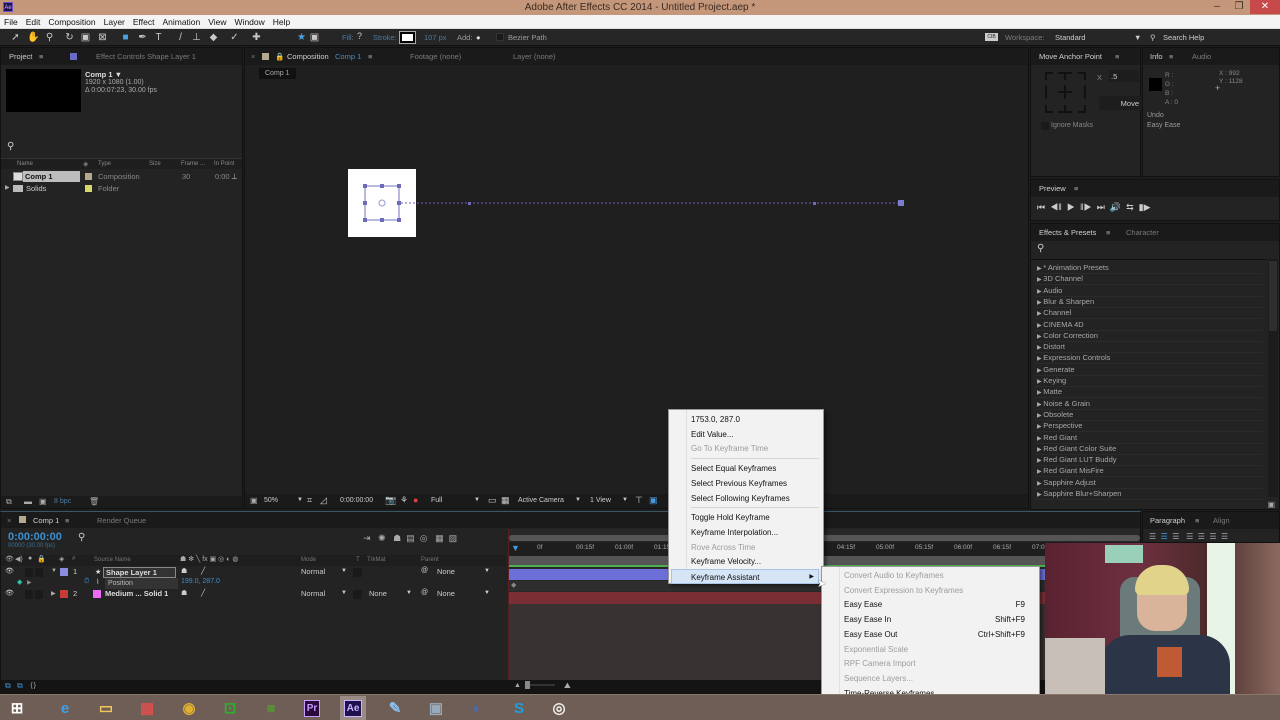 This screenshot has height=720, width=1280. I want to click on frame-blending-icon: ▤, so click(410, 538).